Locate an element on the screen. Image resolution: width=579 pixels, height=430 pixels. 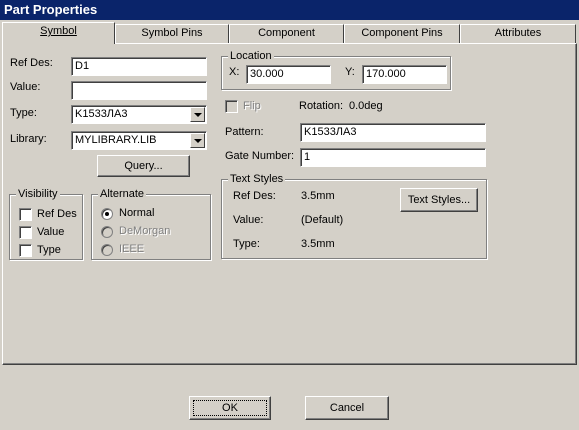
text-style-refdes-value: 3.5mm is located at coordinates (318, 196).